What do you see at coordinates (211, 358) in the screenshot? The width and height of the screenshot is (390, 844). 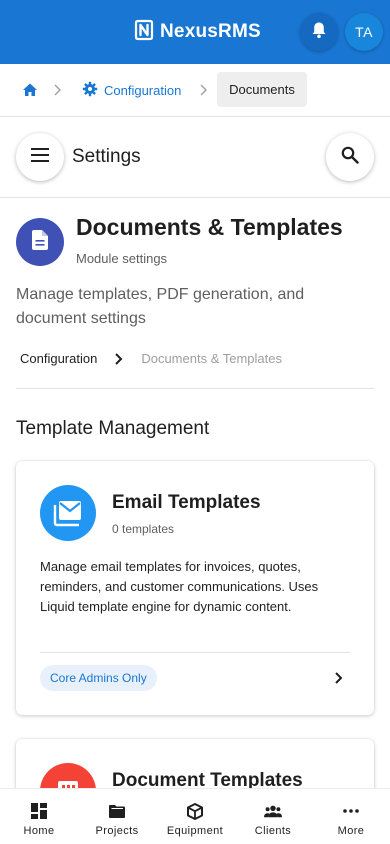 I see `path-documents-templates: Documents & Templates` at bounding box center [211, 358].